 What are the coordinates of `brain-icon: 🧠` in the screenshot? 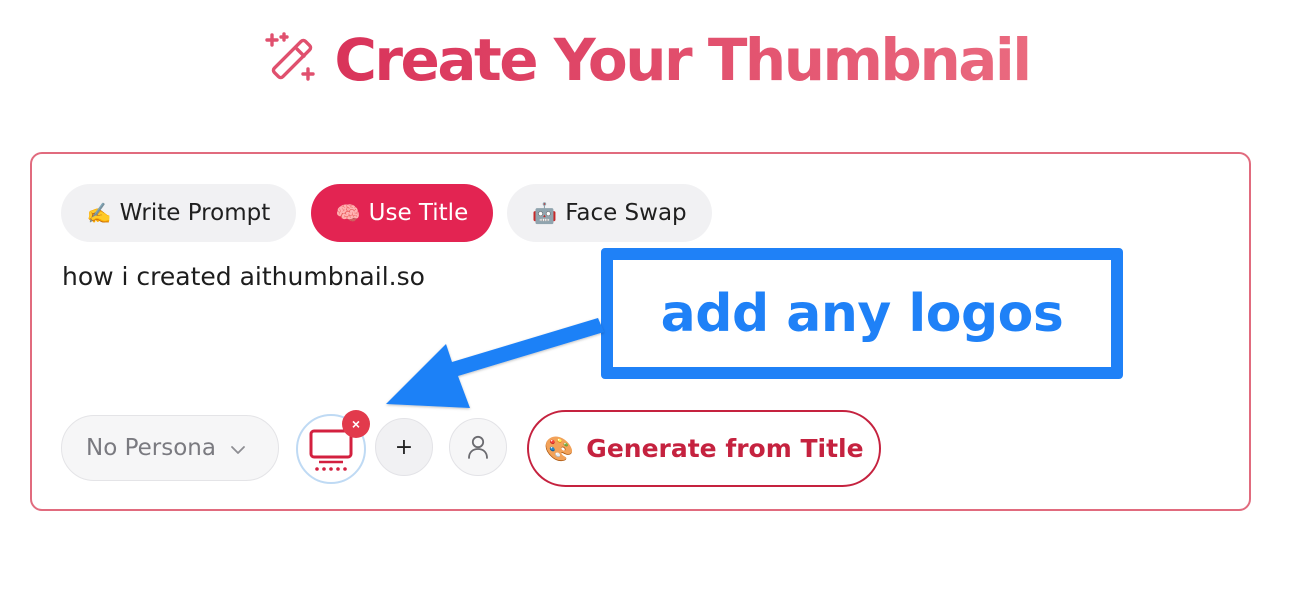 It's located at (348, 213).